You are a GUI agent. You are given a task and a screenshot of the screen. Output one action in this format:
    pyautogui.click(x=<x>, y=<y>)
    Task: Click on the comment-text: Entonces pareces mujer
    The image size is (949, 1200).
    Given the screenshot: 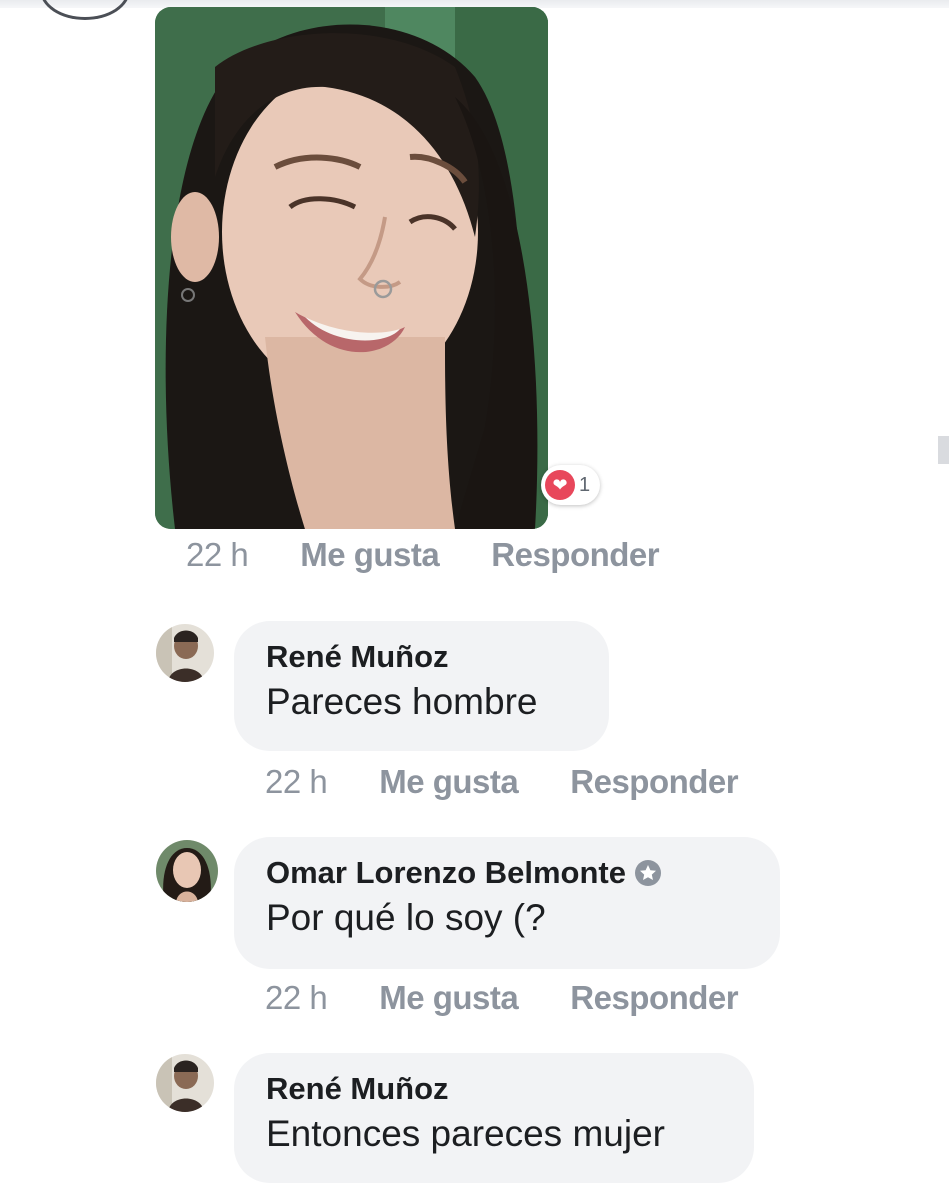 What is the action you would take?
    pyautogui.click(x=465, y=1133)
    